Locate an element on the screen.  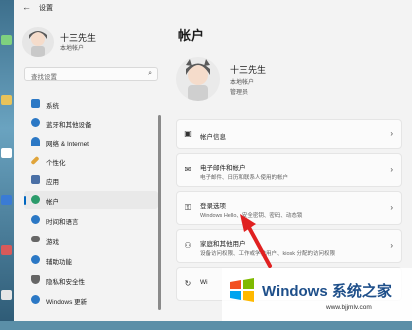
sidebar-item-system: 系统 is located at coordinates (91, 104).